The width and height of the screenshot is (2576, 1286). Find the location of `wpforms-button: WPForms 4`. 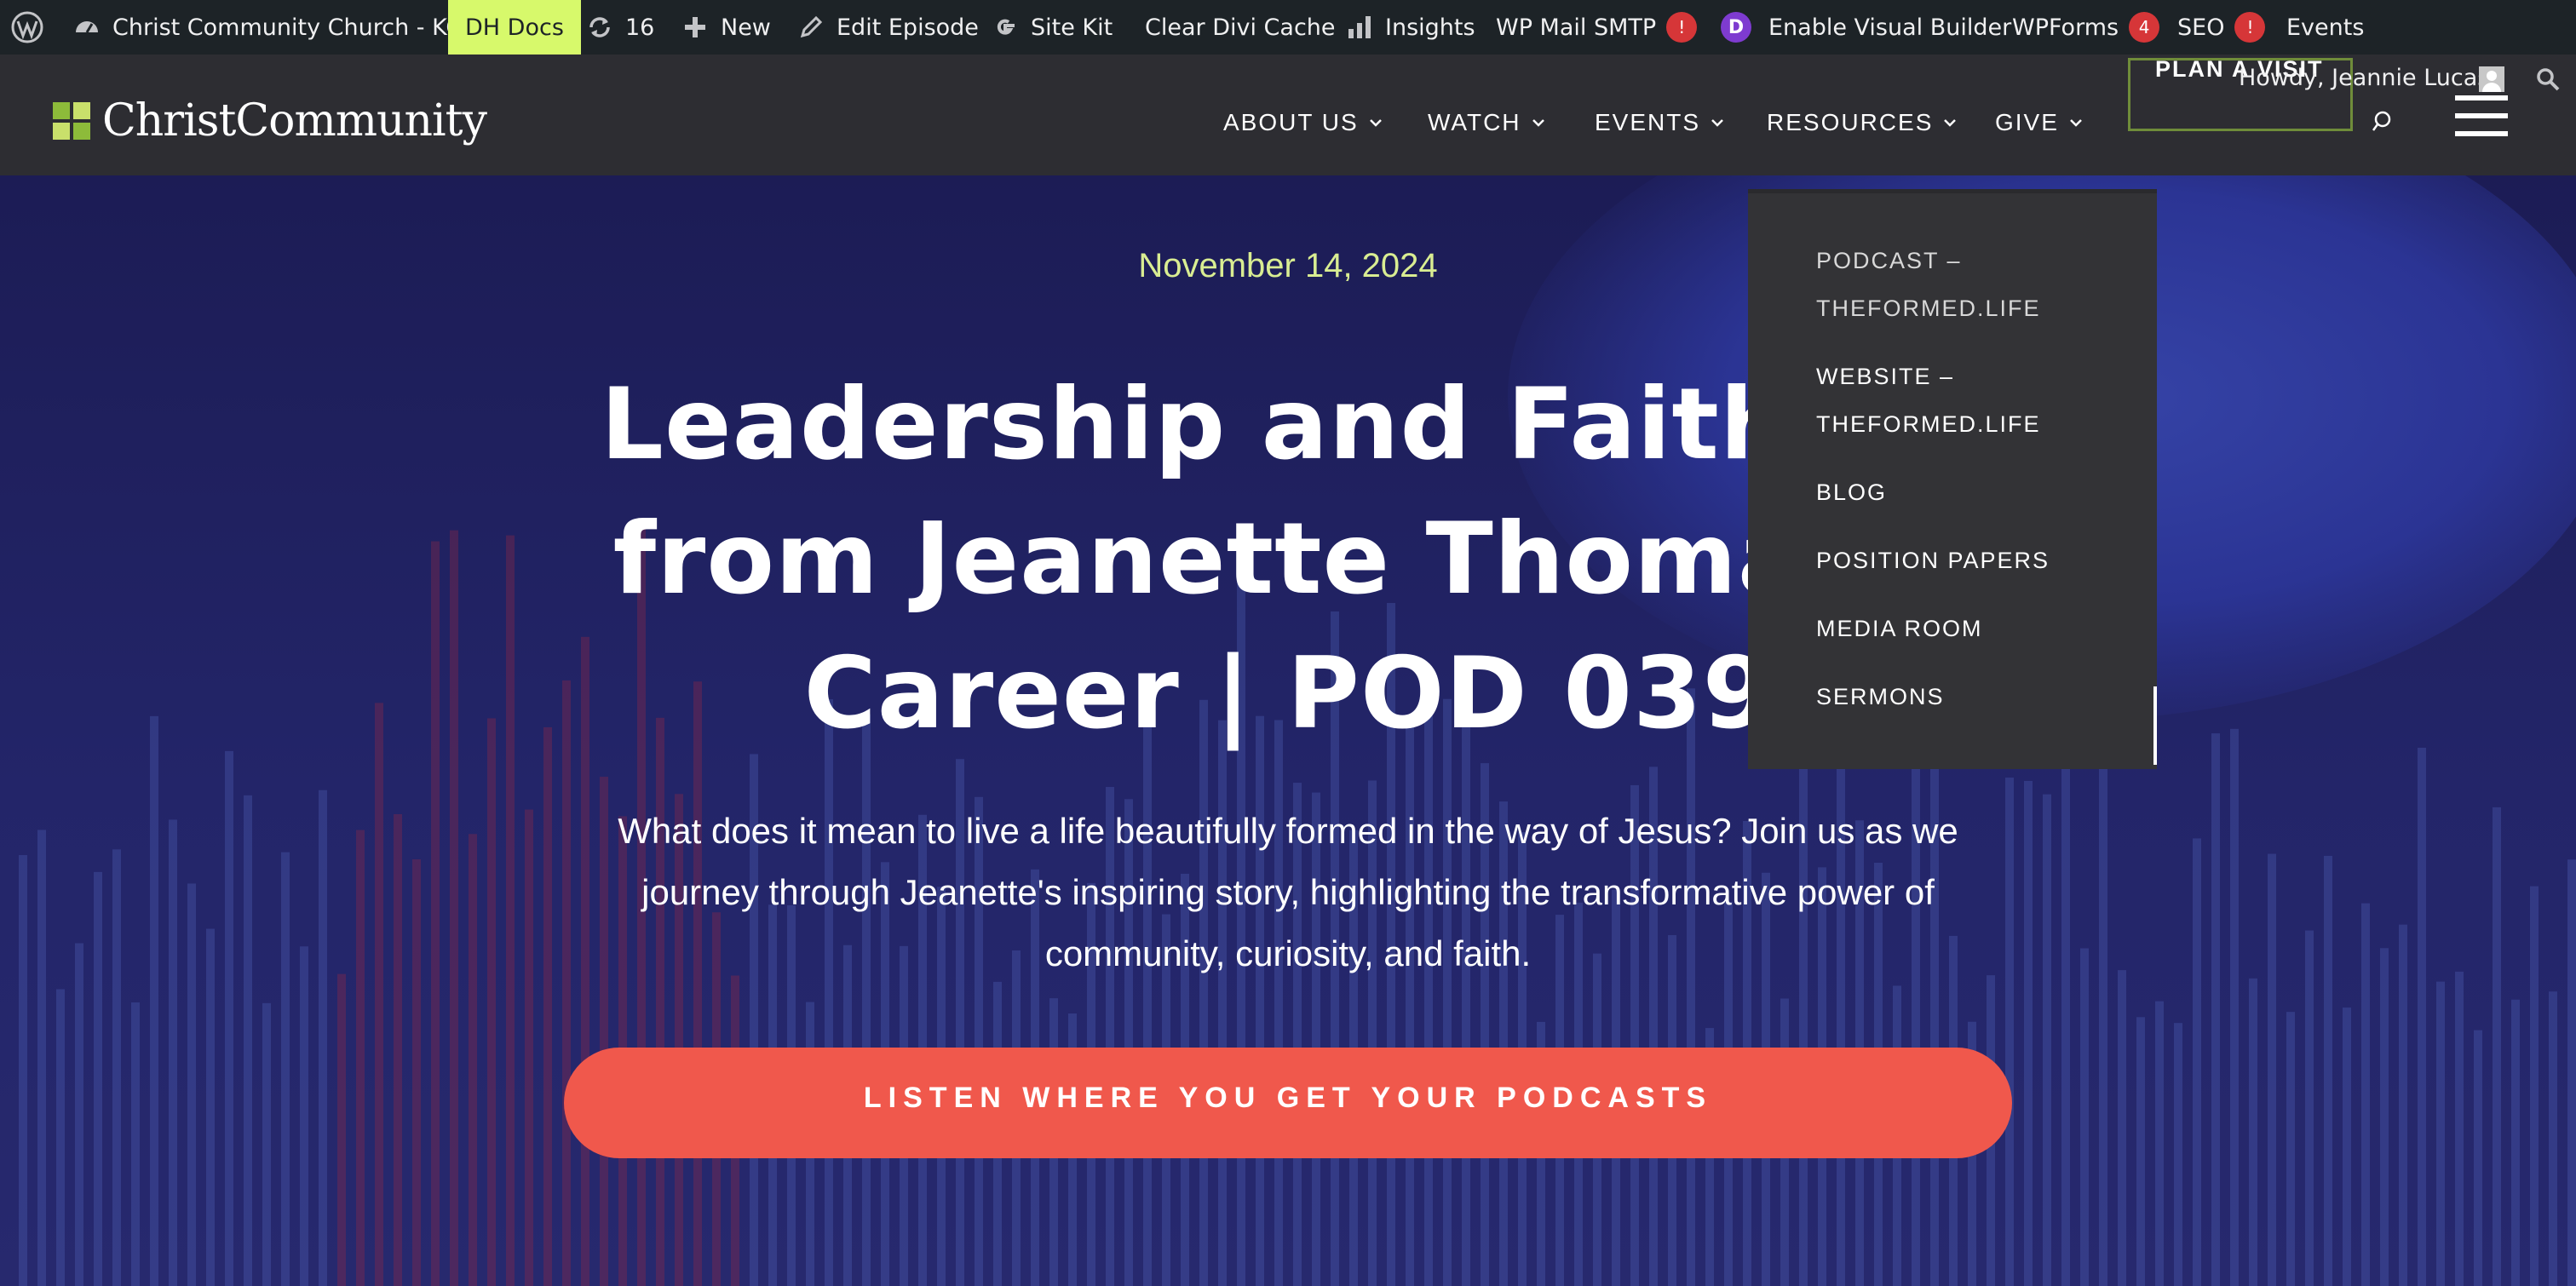

wpforms-button: WPForms 4 is located at coordinates (2086, 27).